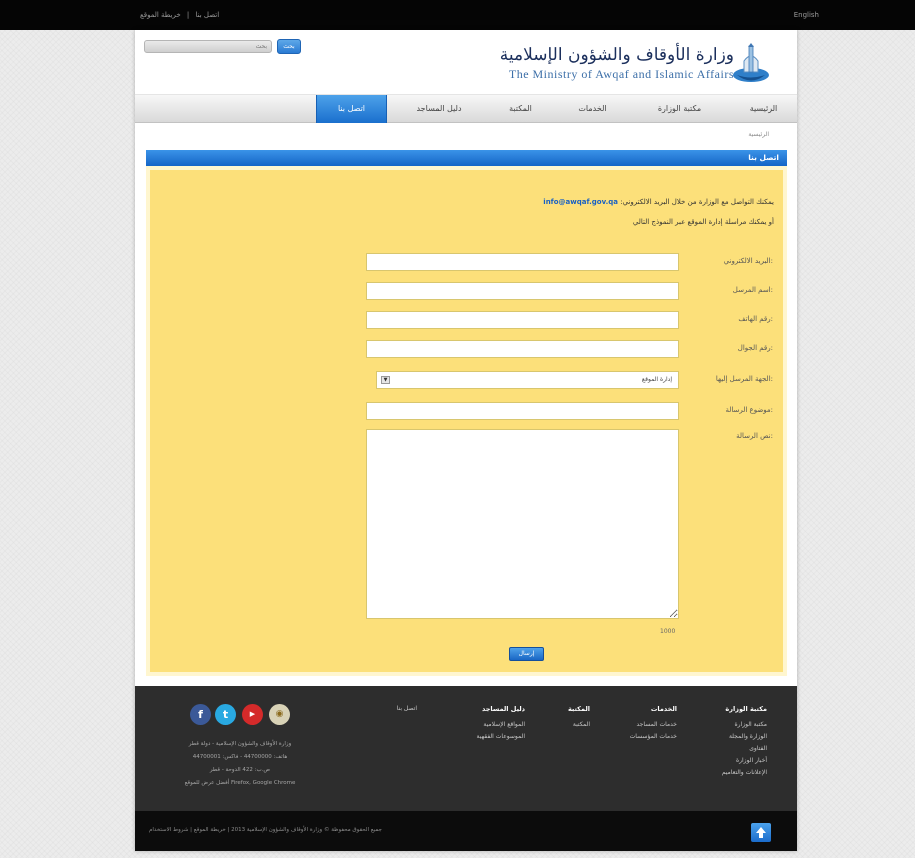  I want to click on footer-info-line: ص.ب: 422 الدوحة - قطر, so click(240, 770).